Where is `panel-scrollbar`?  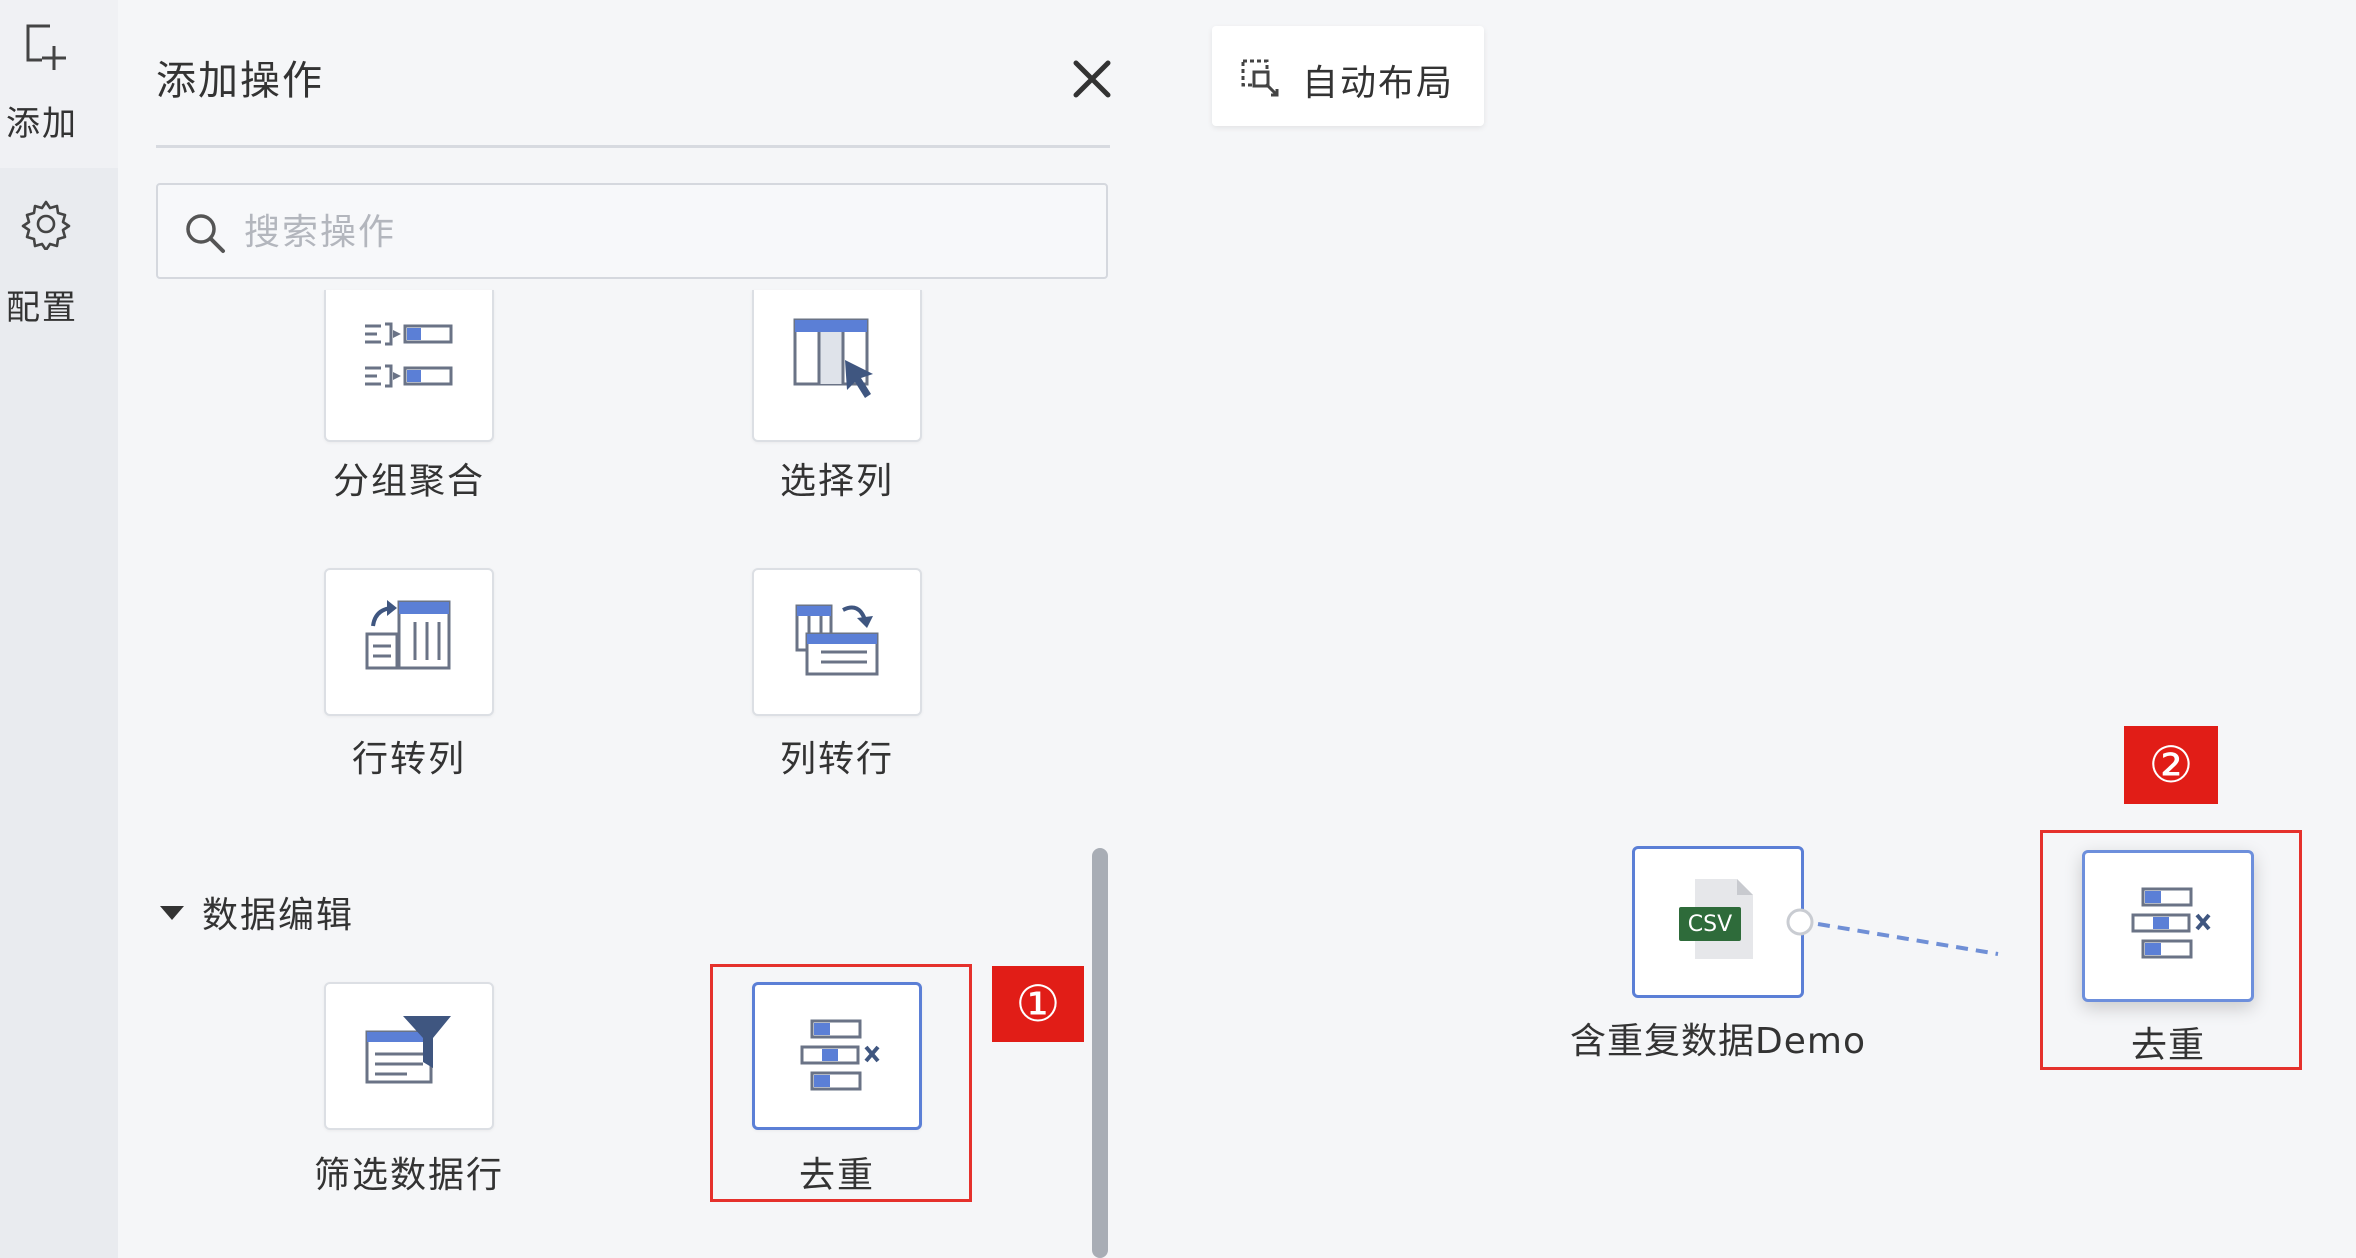 panel-scrollbar is located at coordinates (1100, 1053).